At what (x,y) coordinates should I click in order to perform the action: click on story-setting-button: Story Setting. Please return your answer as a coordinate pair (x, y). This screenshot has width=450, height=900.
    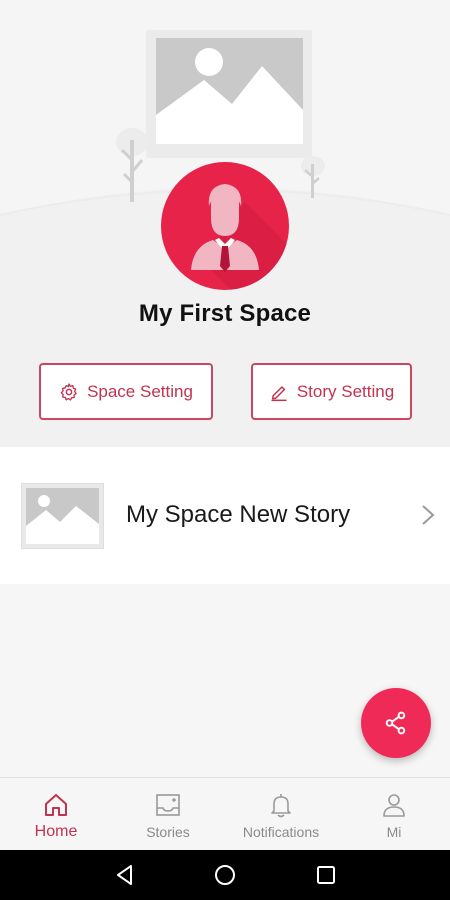
    Looking at the image, I should click on (331, 391).